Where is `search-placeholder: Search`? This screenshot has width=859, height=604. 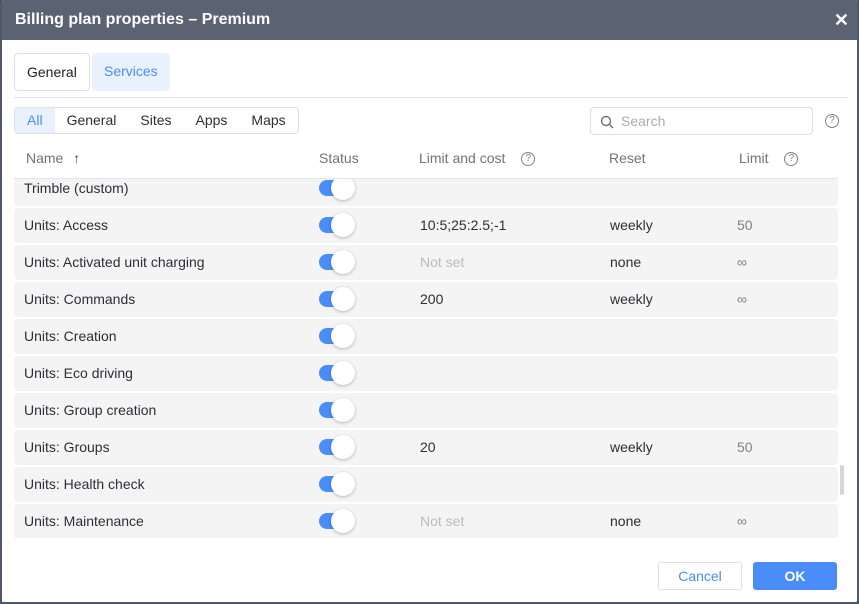 search-placeholder: Search is located at coordinates (643, 121).